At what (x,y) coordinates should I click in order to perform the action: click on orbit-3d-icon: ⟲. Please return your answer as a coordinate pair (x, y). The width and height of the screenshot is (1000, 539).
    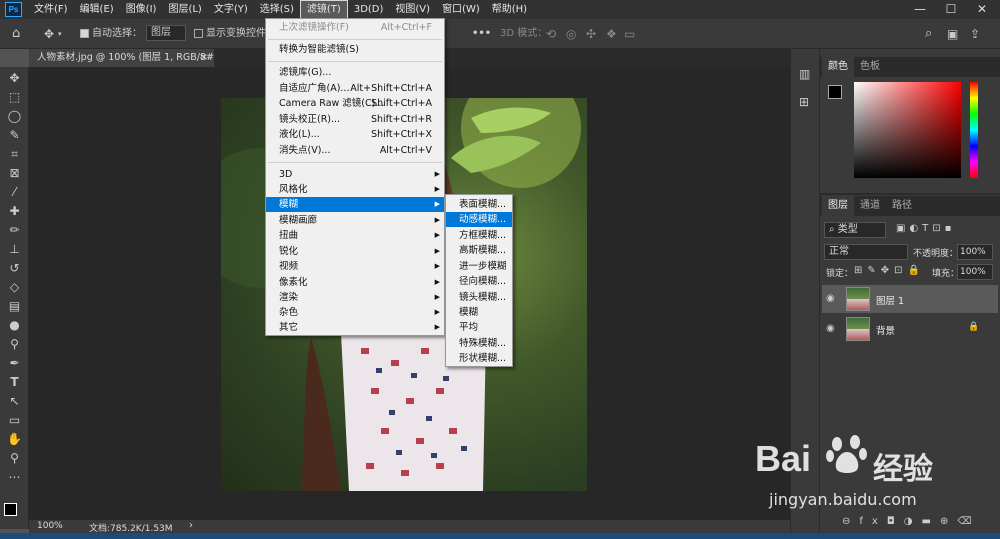
    Looking at the image, I should click on (551, 34).